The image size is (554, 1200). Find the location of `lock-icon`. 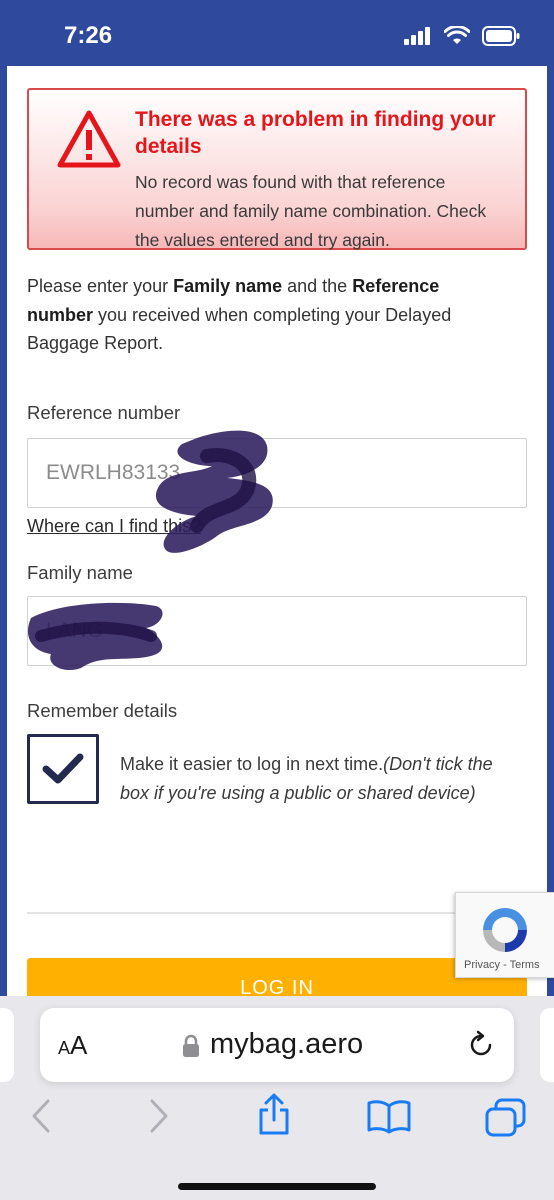

lock-icon is located at coordinates (191, 1045).